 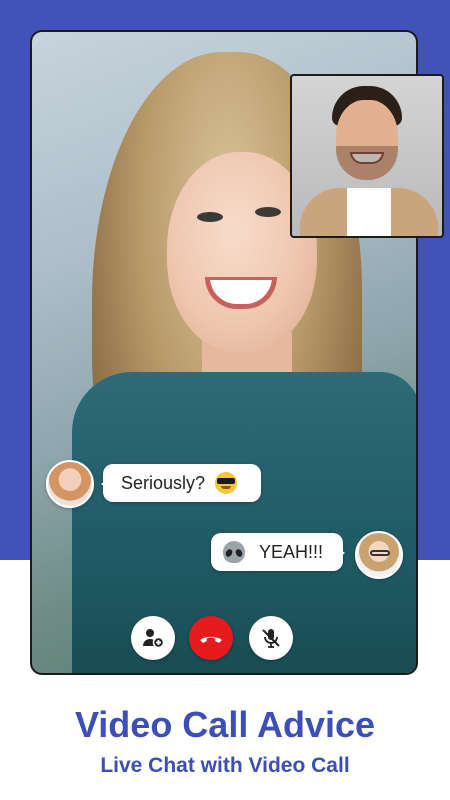 I want to click on mute-microphone-icon, so click(x=271, y=638).